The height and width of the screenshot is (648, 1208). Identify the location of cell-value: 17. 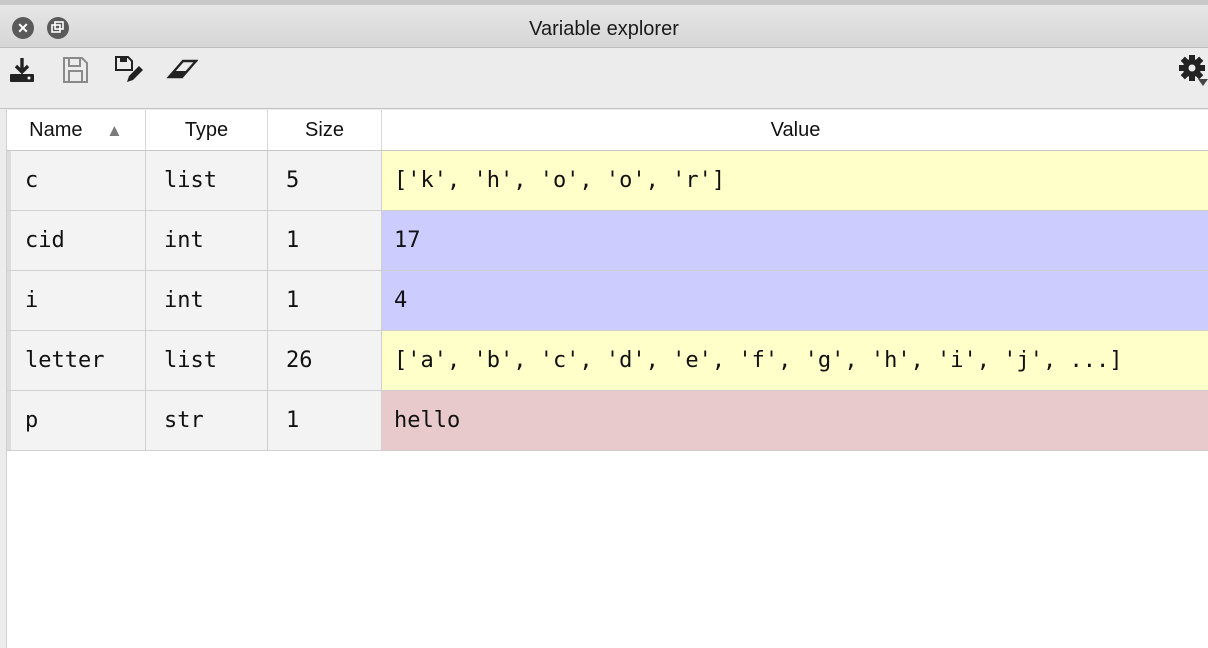
(795, 240).